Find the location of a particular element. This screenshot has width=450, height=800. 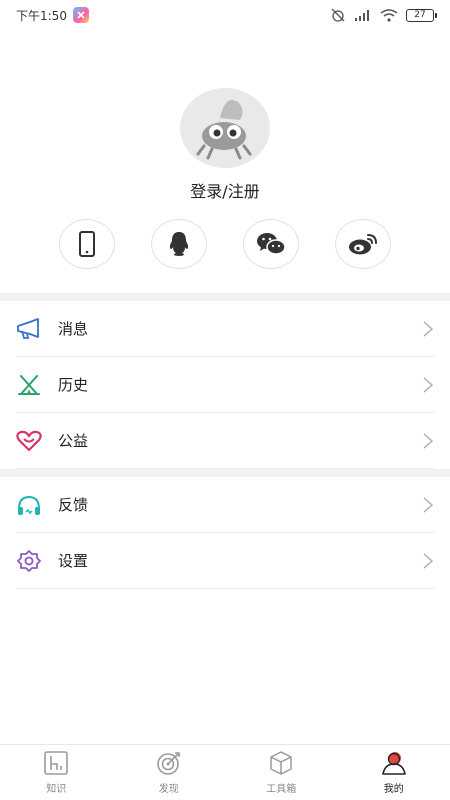

wechat-icon is located at coordinates (271, 244).